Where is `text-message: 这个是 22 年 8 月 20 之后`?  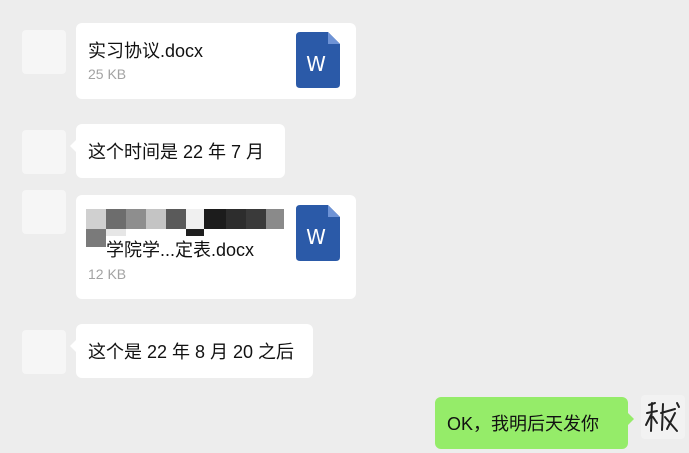
text-message: 这个是 22 年 8 月 20 之后 is located at coordinates (191, 351).